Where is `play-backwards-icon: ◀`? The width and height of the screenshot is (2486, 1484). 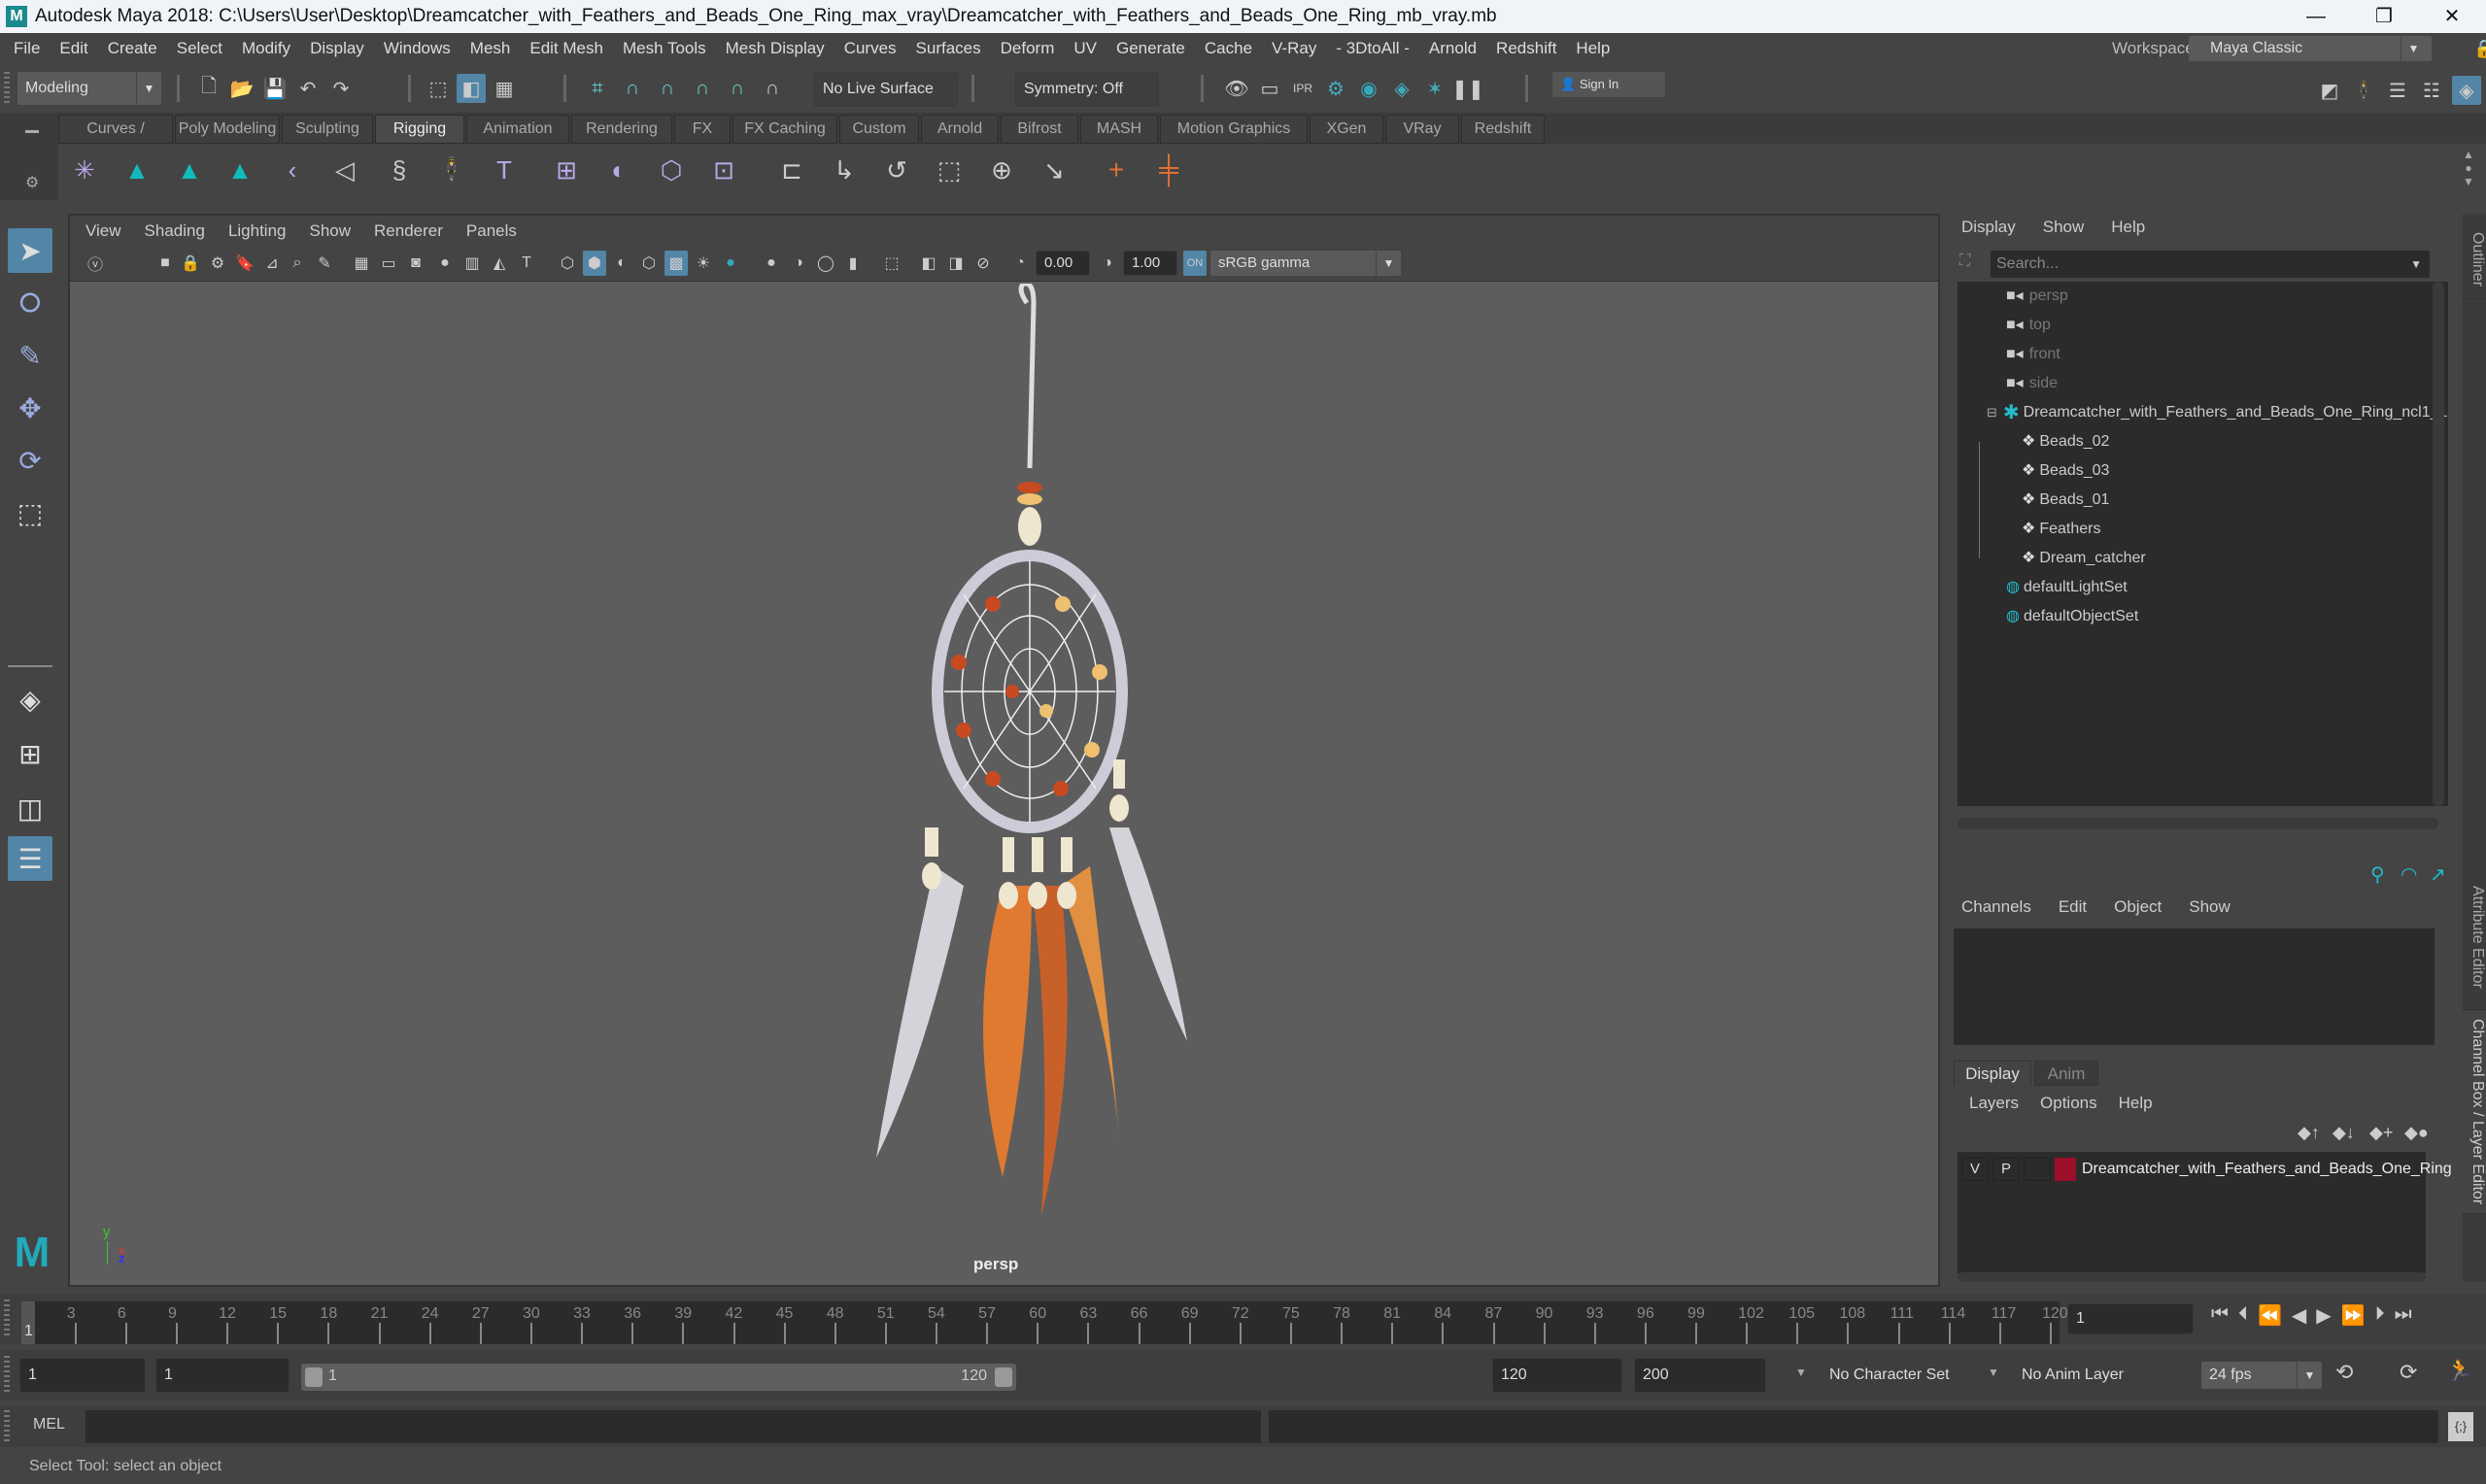
play-backwards-icon: ◀ is located at coordinates (2299, 1315).